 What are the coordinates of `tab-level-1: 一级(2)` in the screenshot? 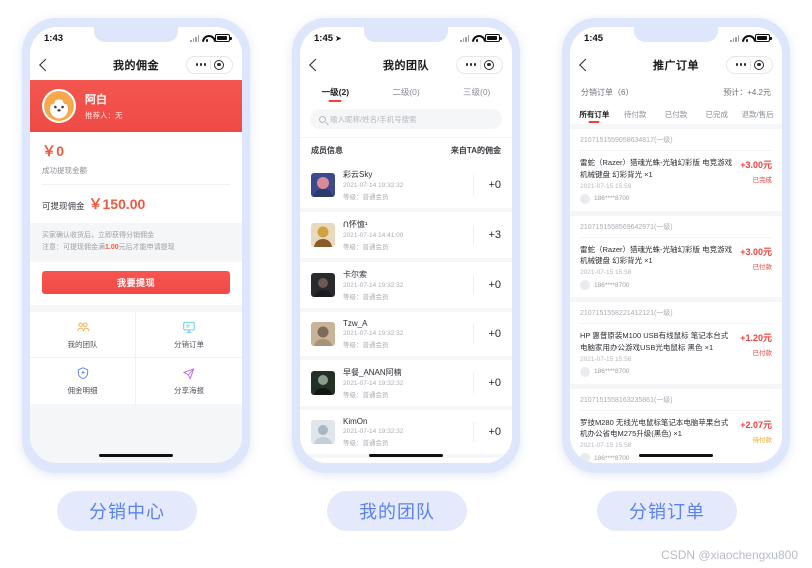 It's located at (335, 92).